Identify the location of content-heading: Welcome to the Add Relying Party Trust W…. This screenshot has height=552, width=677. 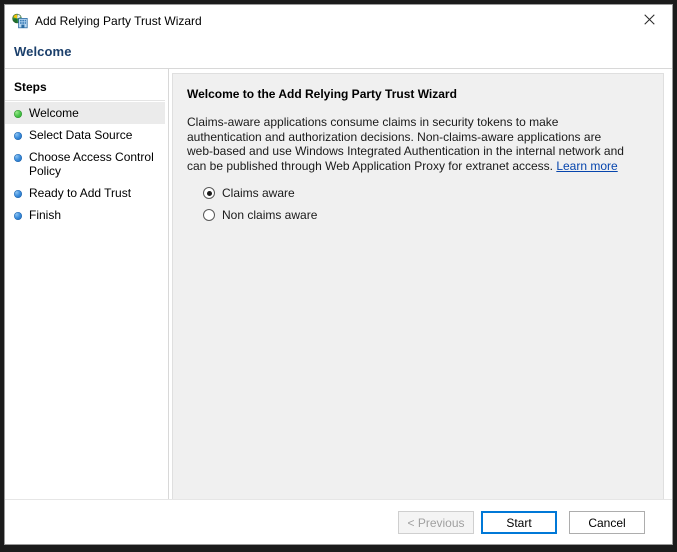
(322, 94).